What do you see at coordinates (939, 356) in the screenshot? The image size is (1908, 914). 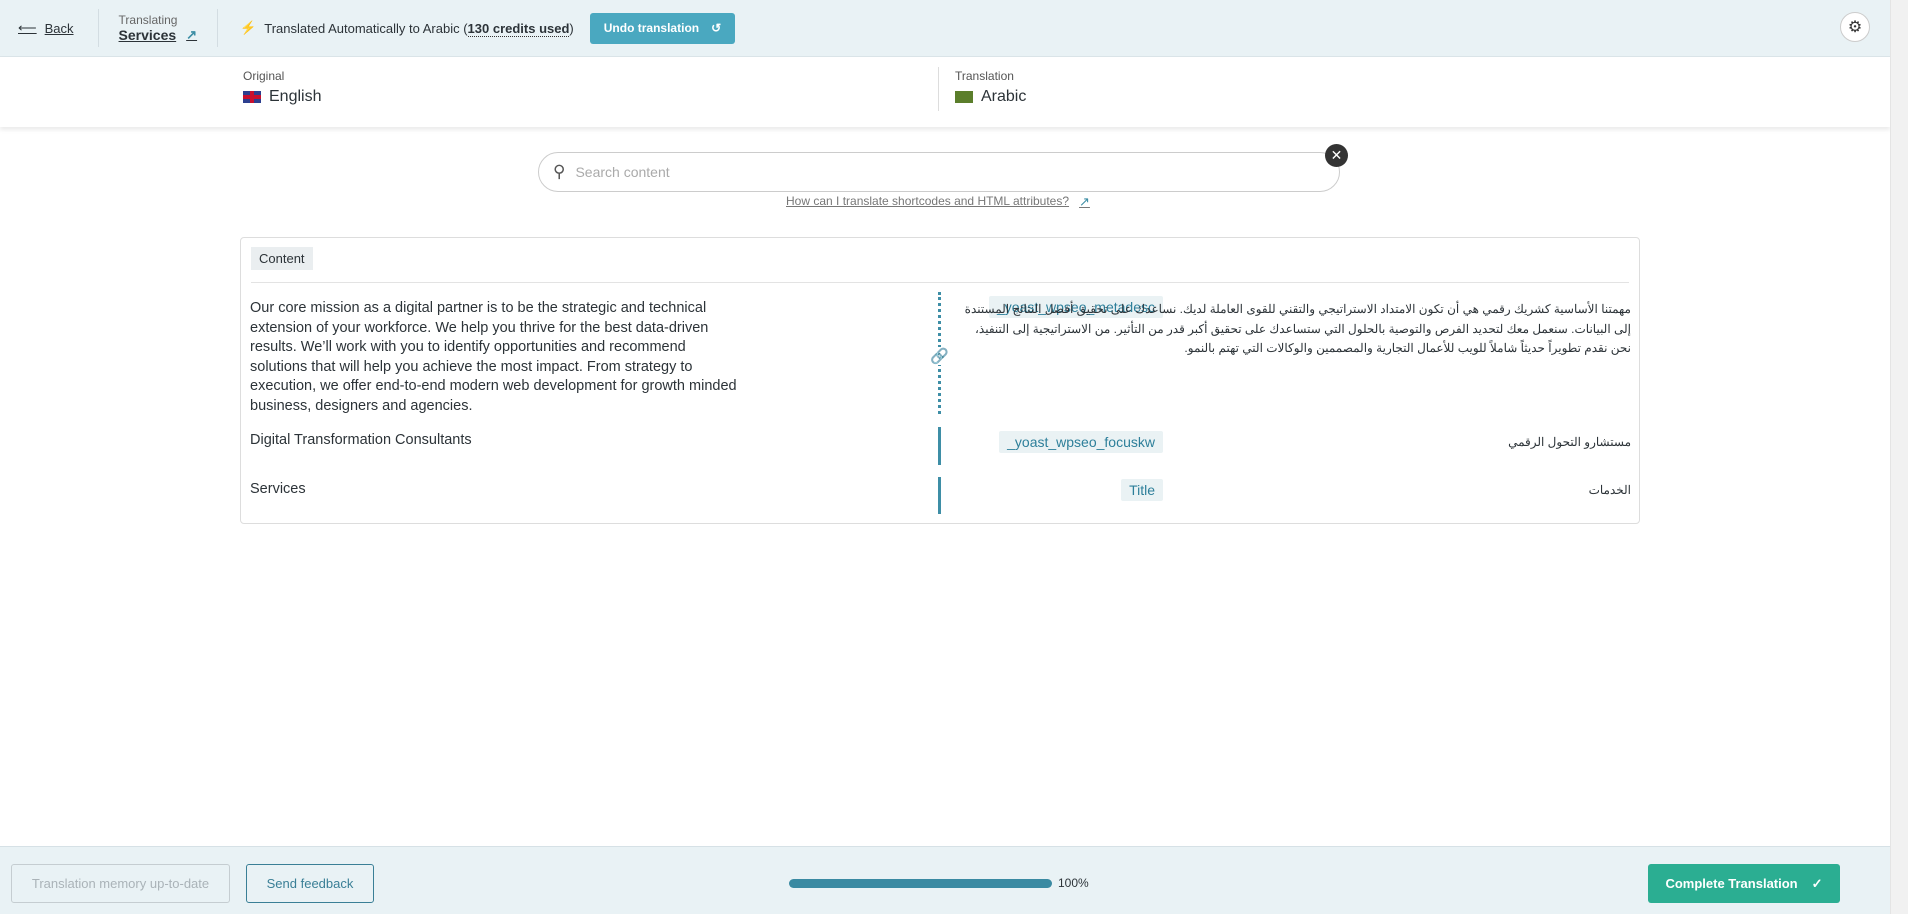 I see `link-icon: 🔗` at bounding box center [939, 356].